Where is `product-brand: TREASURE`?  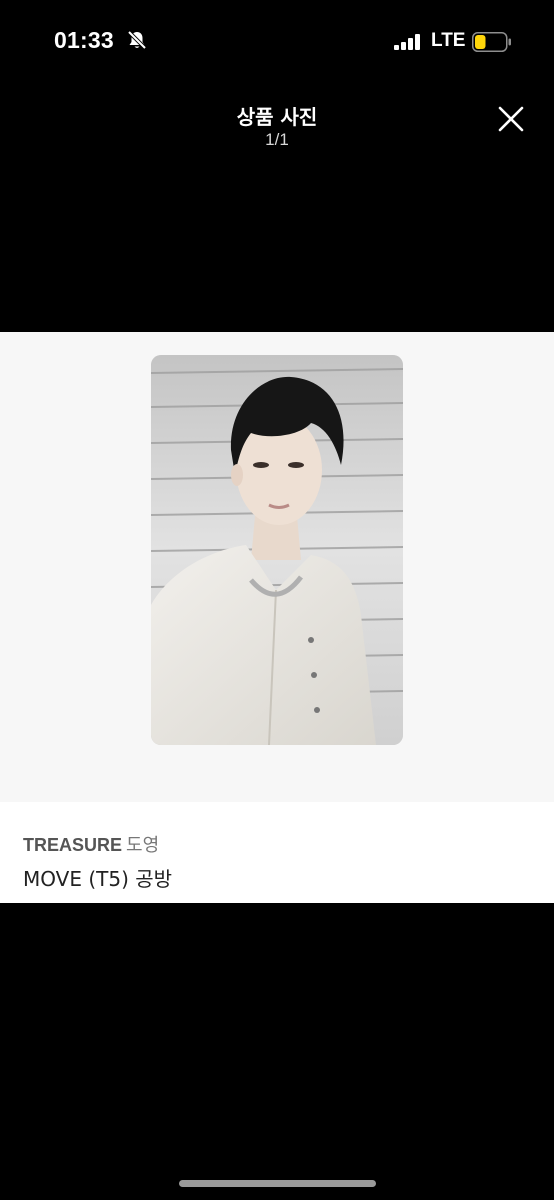
product-brand: TREASURE is located at coordinates (73, 845).